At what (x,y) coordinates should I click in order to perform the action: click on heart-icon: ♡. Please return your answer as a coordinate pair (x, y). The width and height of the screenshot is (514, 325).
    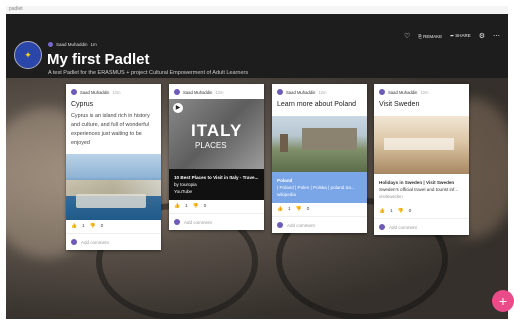
    Looking at the image, I should click on (407, 36).